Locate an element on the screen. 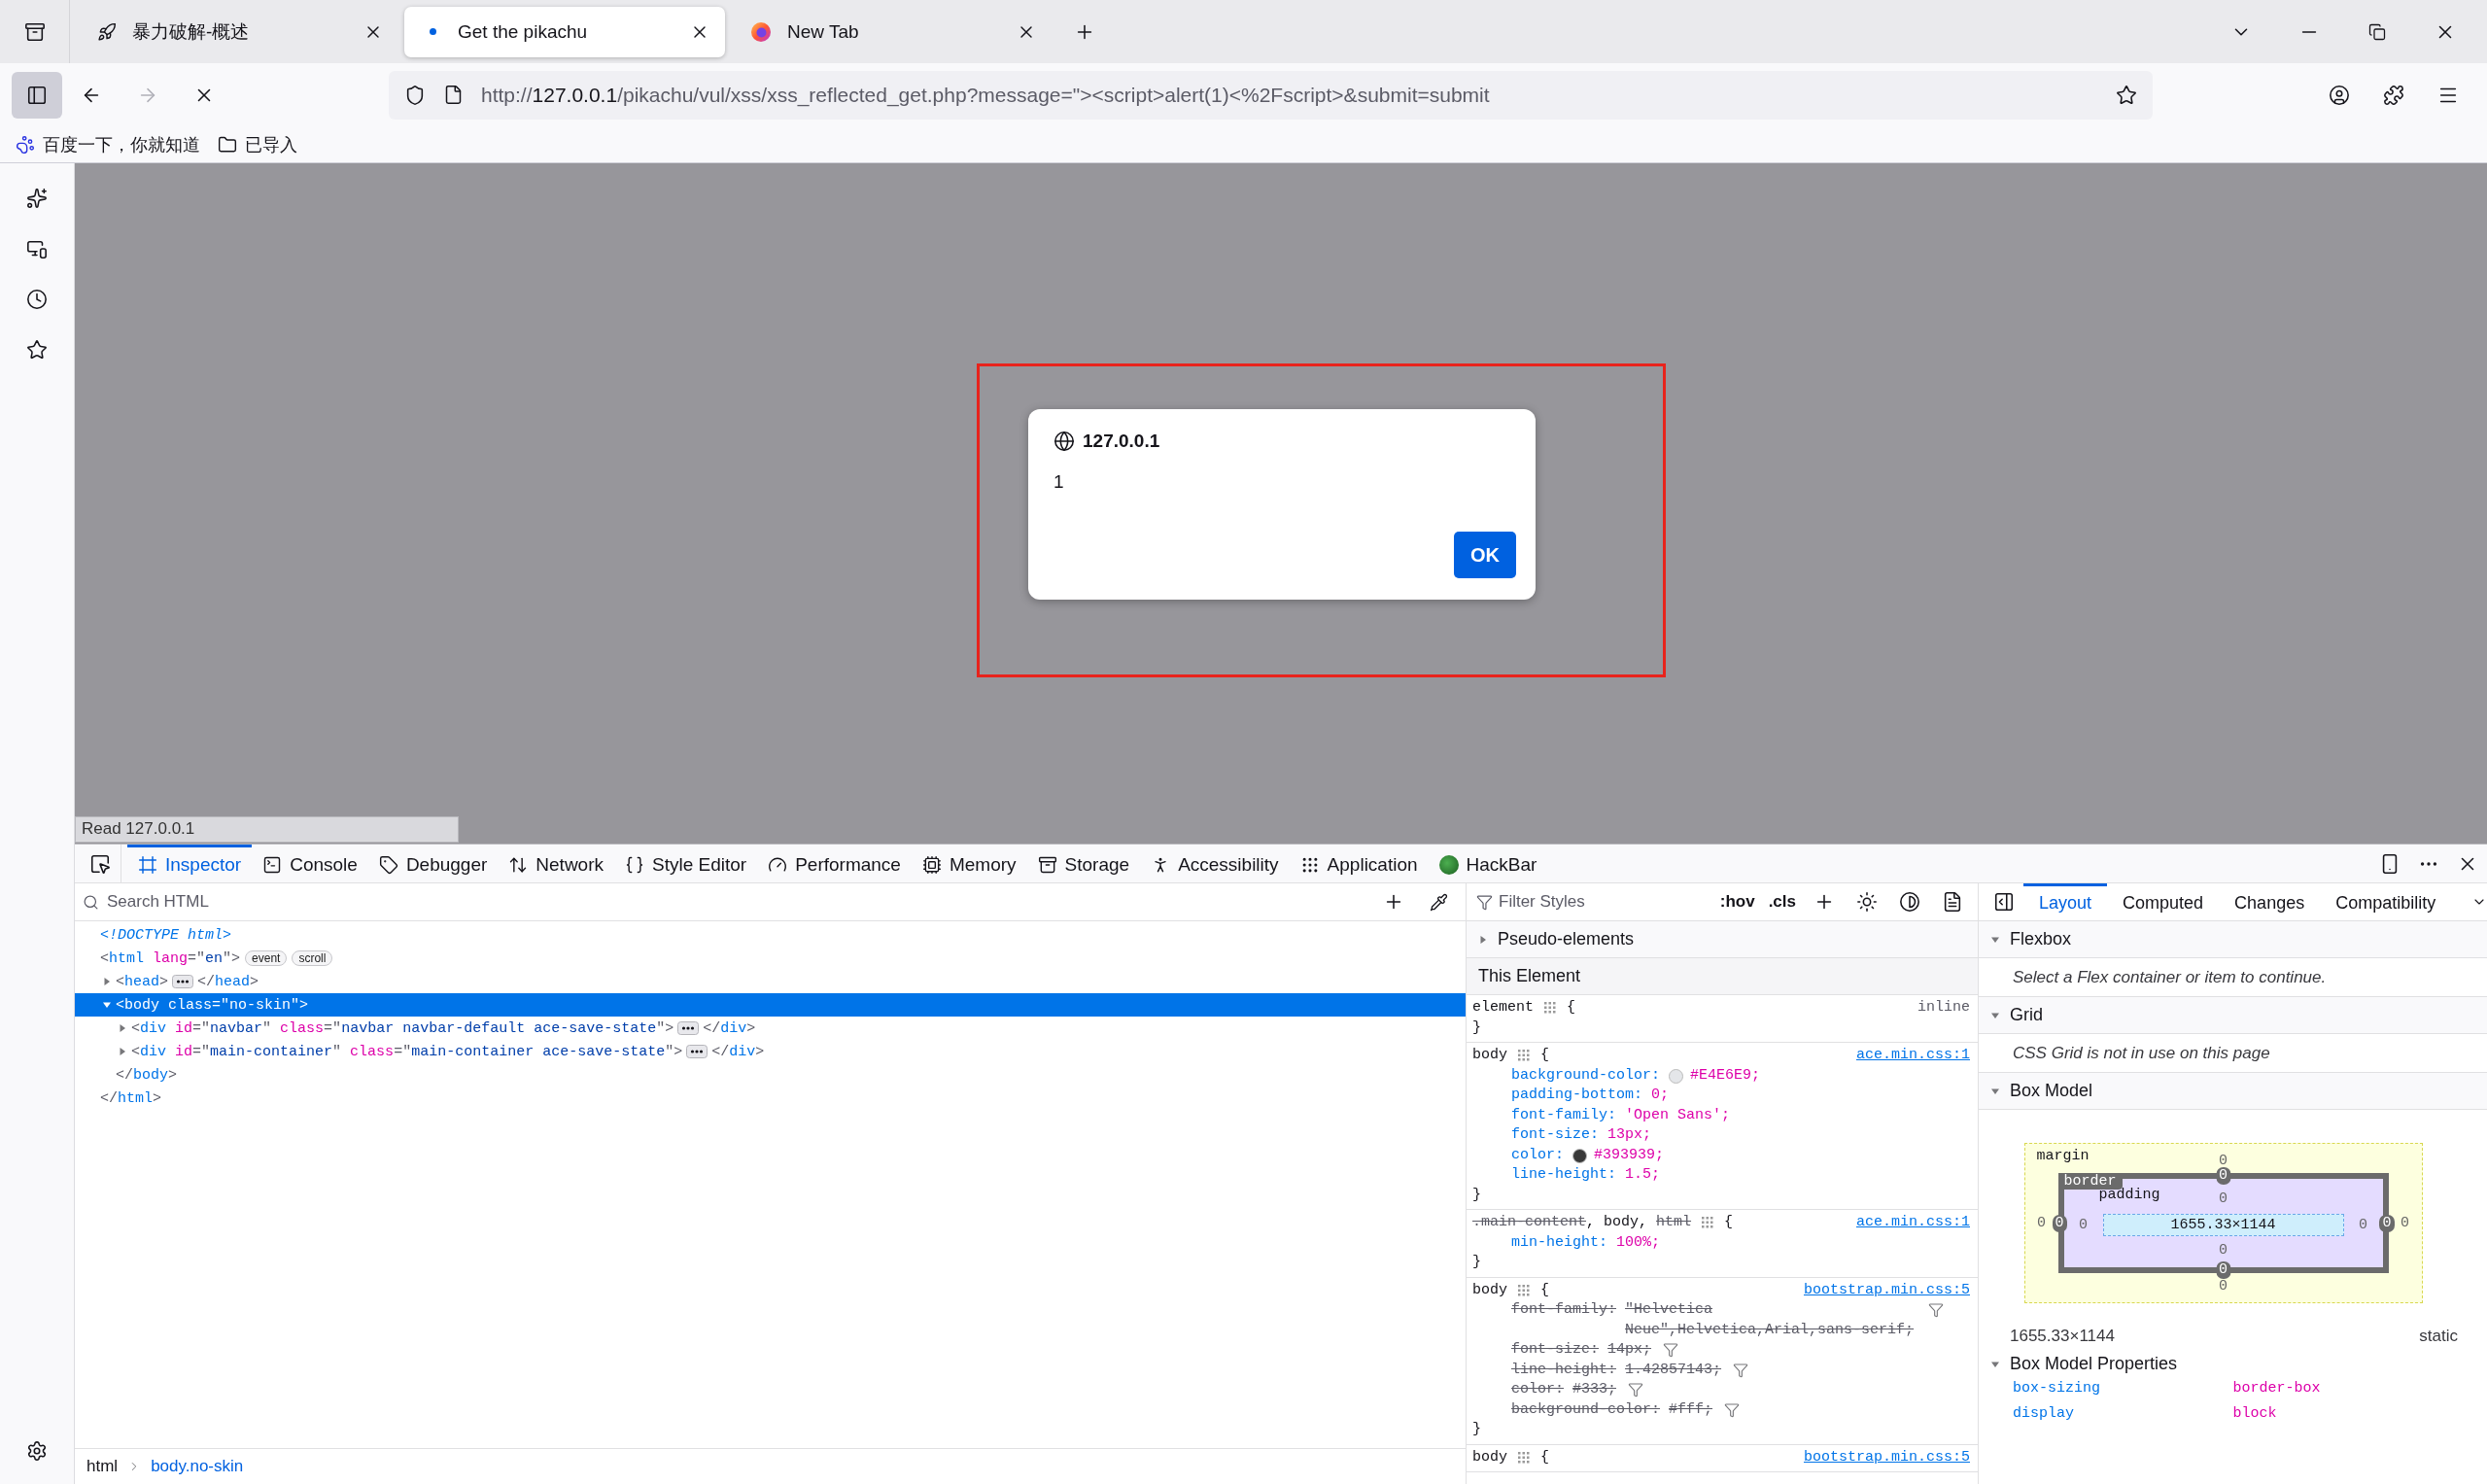 The image size is (2487, 1484). clock-icon is located at coordinates (37, 299).